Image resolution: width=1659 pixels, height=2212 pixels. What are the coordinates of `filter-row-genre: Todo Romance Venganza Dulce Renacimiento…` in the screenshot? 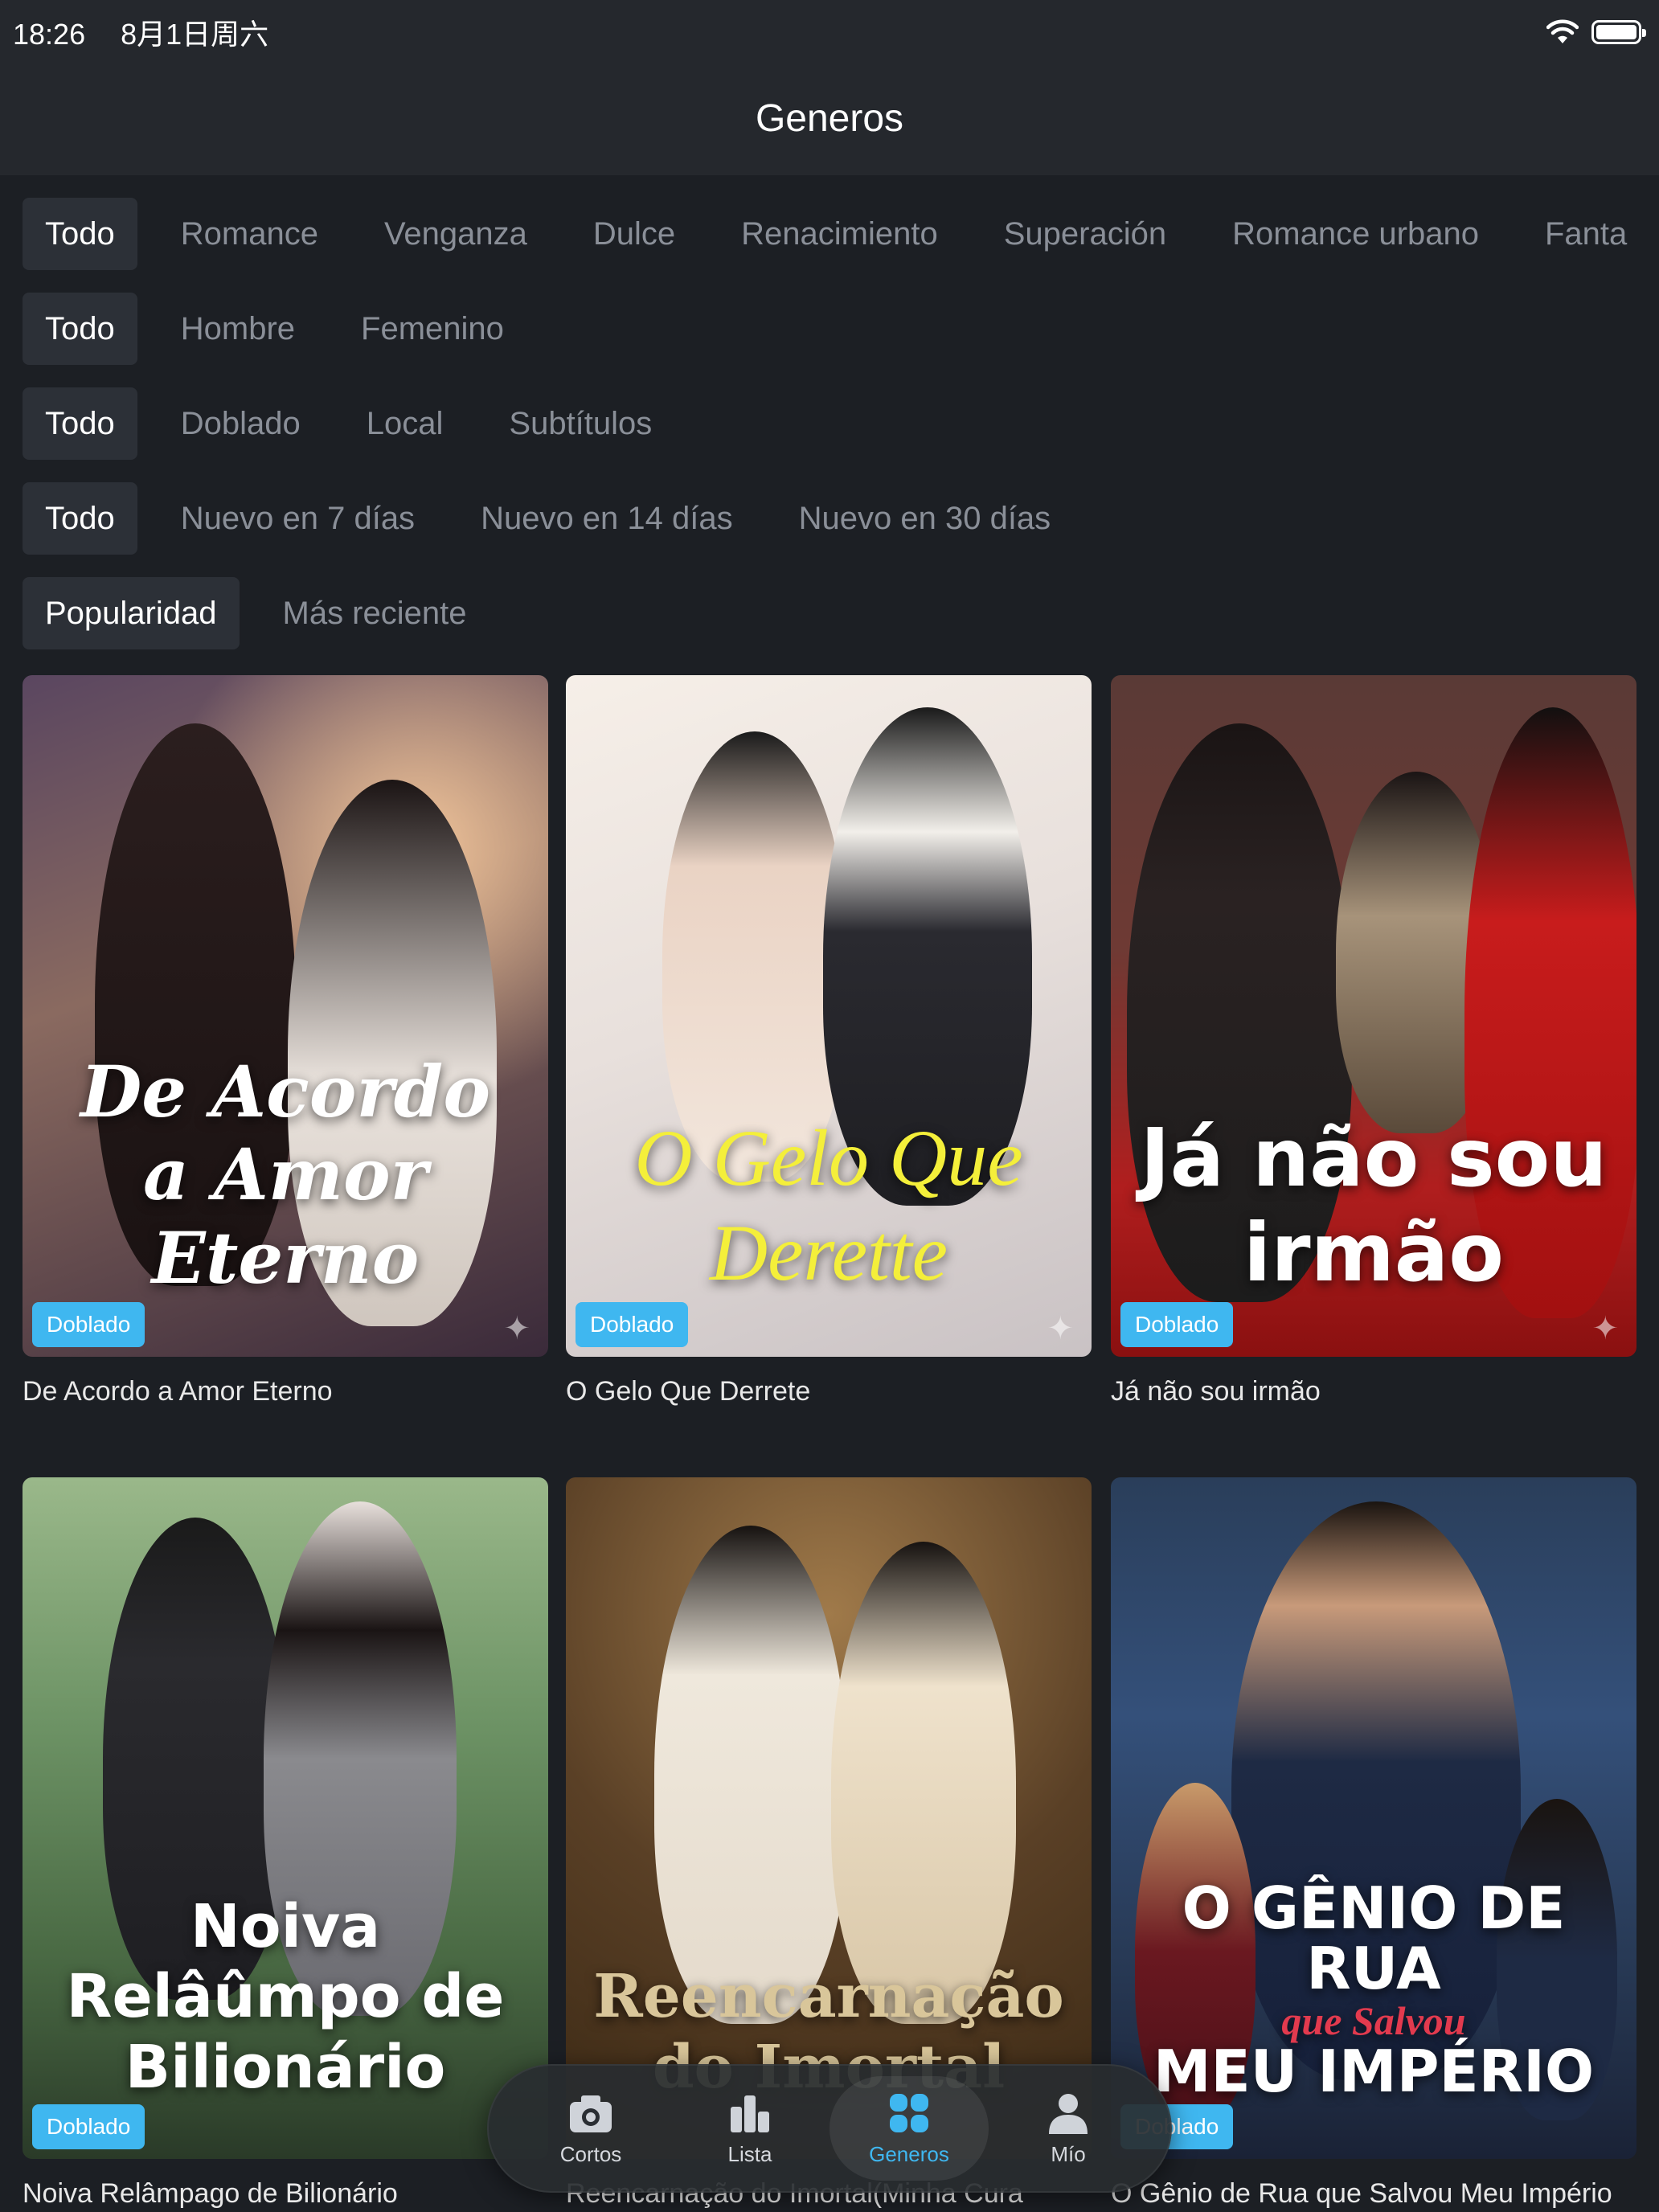 It's located at (841, 234).